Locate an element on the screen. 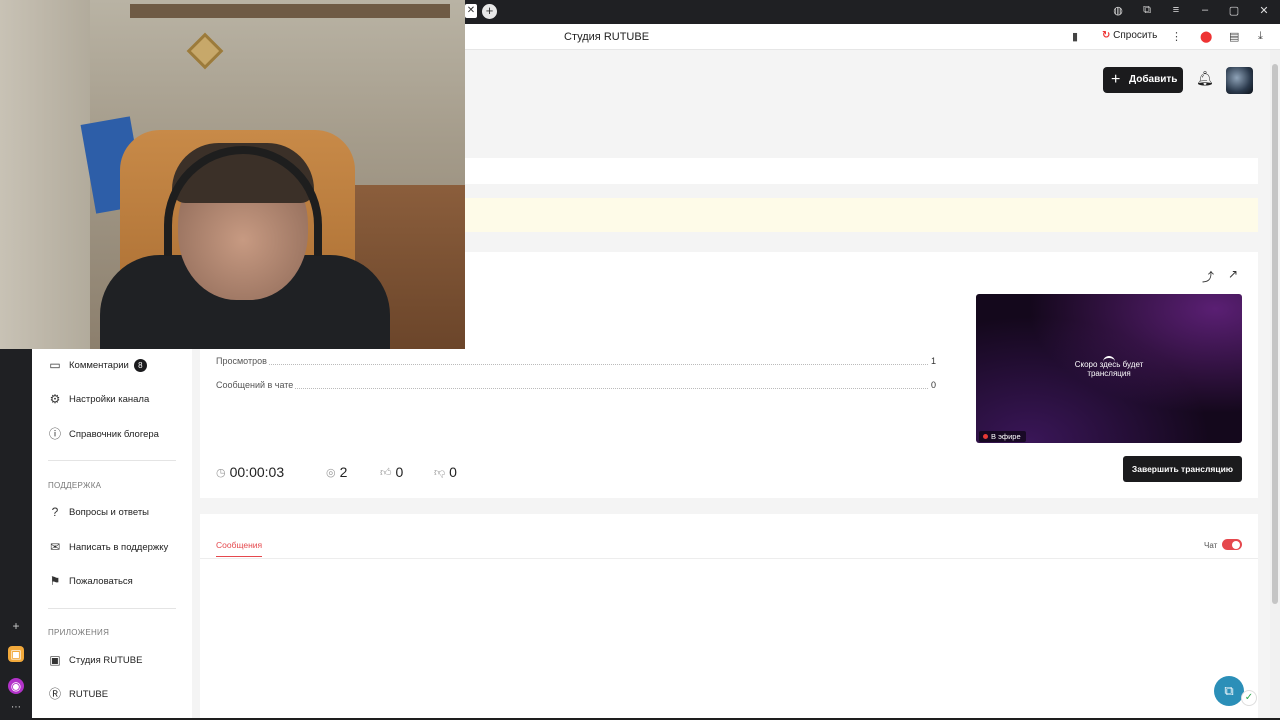 The height and width of the screenshot is (720, 1280). chat-toggle-label: Чат is located at coordinates (1211, 545).